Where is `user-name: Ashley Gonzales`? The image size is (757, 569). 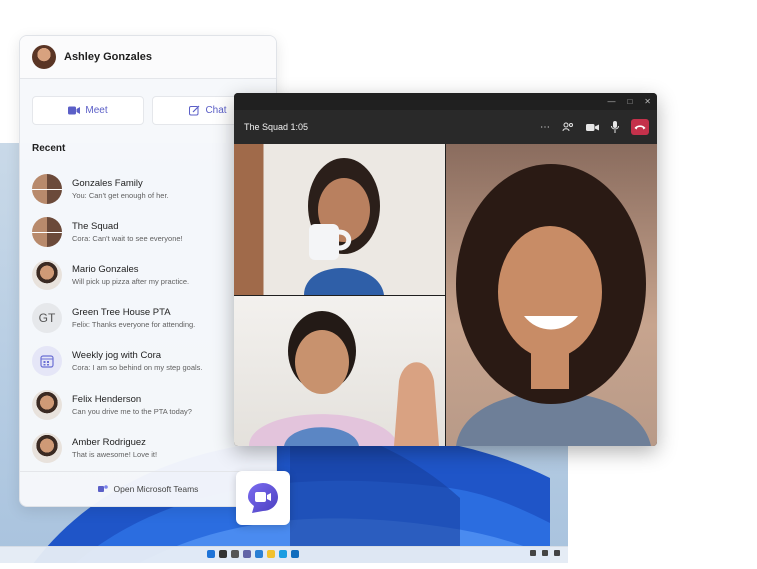
user-name: Ashley Gonzales is located at coordinates (108, 57).